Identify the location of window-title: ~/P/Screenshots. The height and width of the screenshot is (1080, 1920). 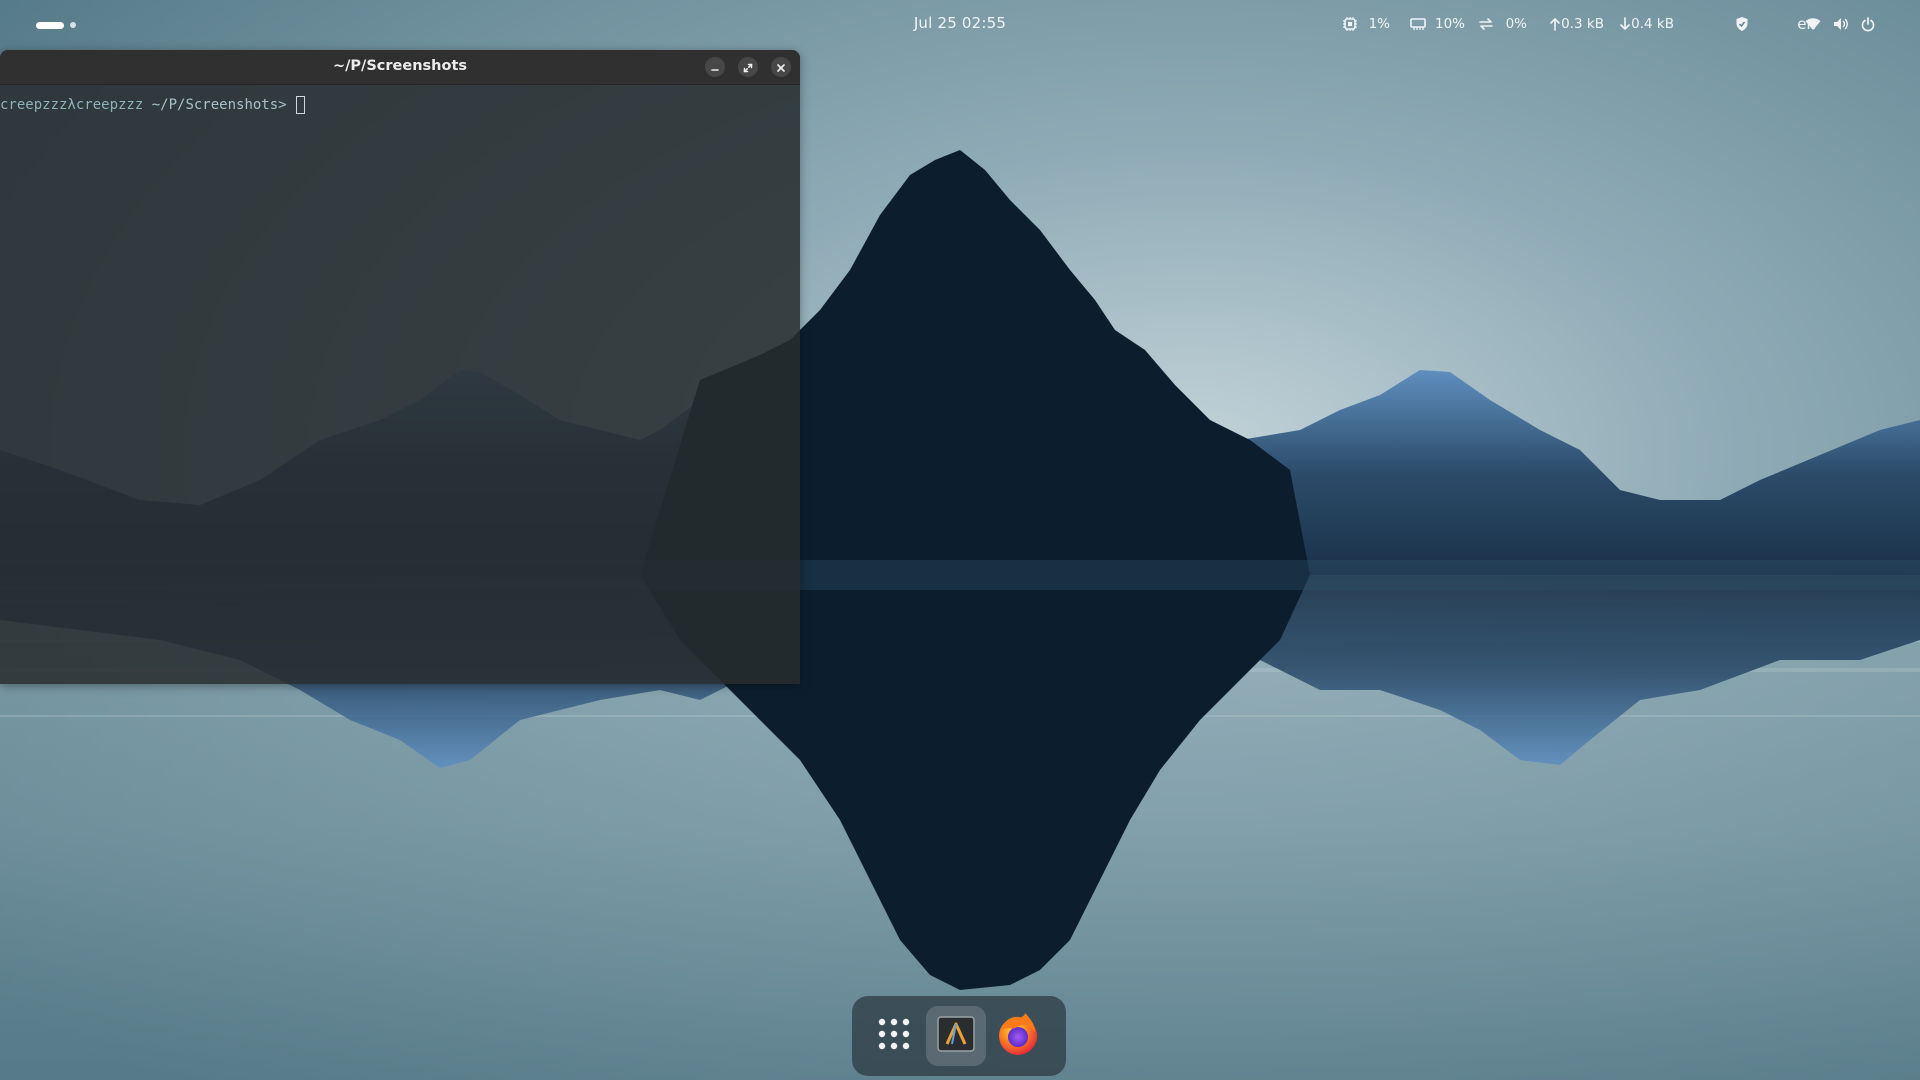
(400, 66).